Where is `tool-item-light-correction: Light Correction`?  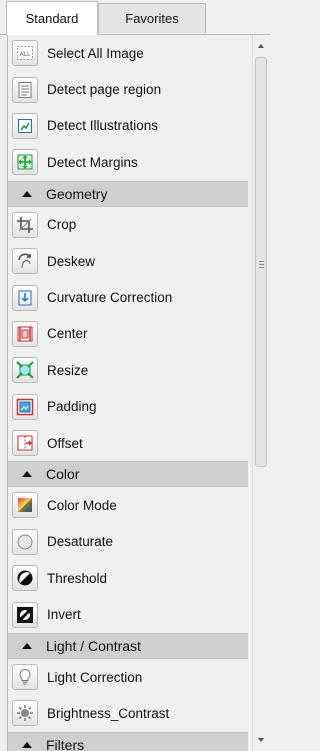
tool-item-light-correction: Light Correction is located at coordinates (128, 677).